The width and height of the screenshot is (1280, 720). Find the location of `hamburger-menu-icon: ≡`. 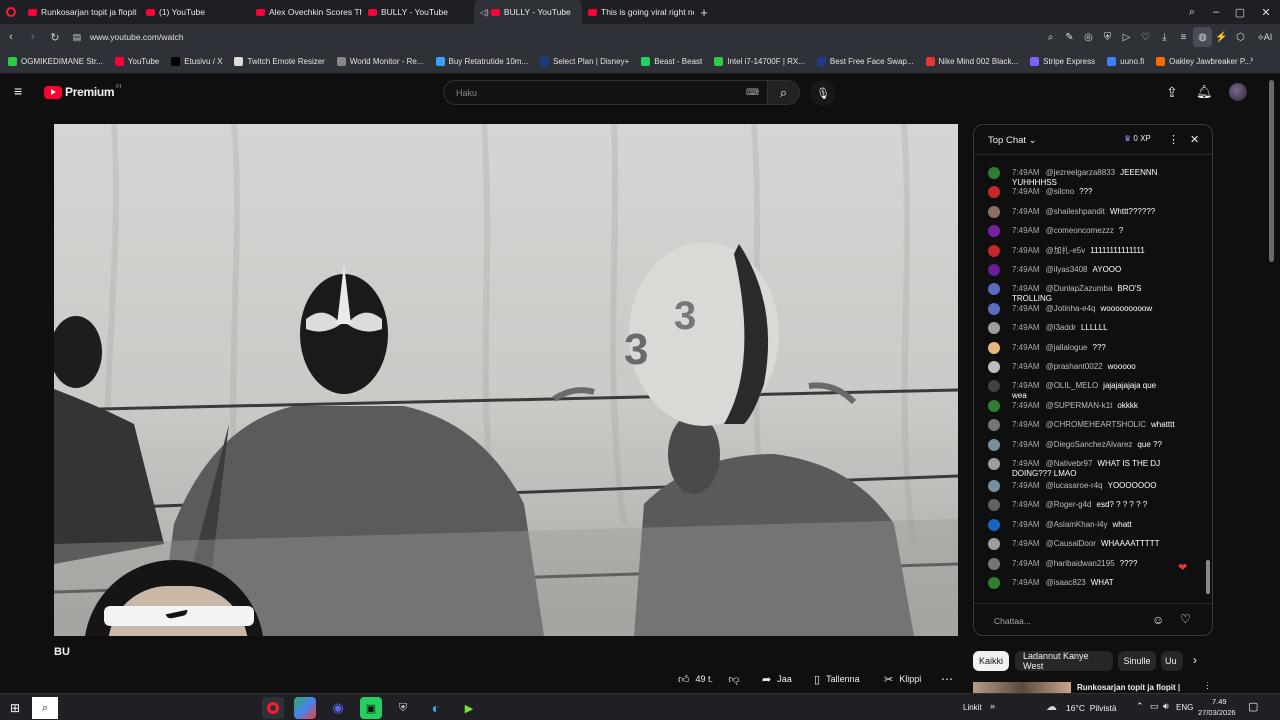

hamburger-menu-icon: ≡ is located at coordinates (22, 92).